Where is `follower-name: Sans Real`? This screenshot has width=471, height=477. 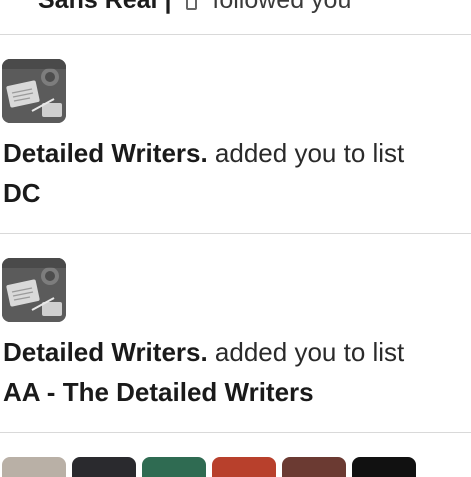 follower-name: Sans Real is located at coordinates (98, 7).